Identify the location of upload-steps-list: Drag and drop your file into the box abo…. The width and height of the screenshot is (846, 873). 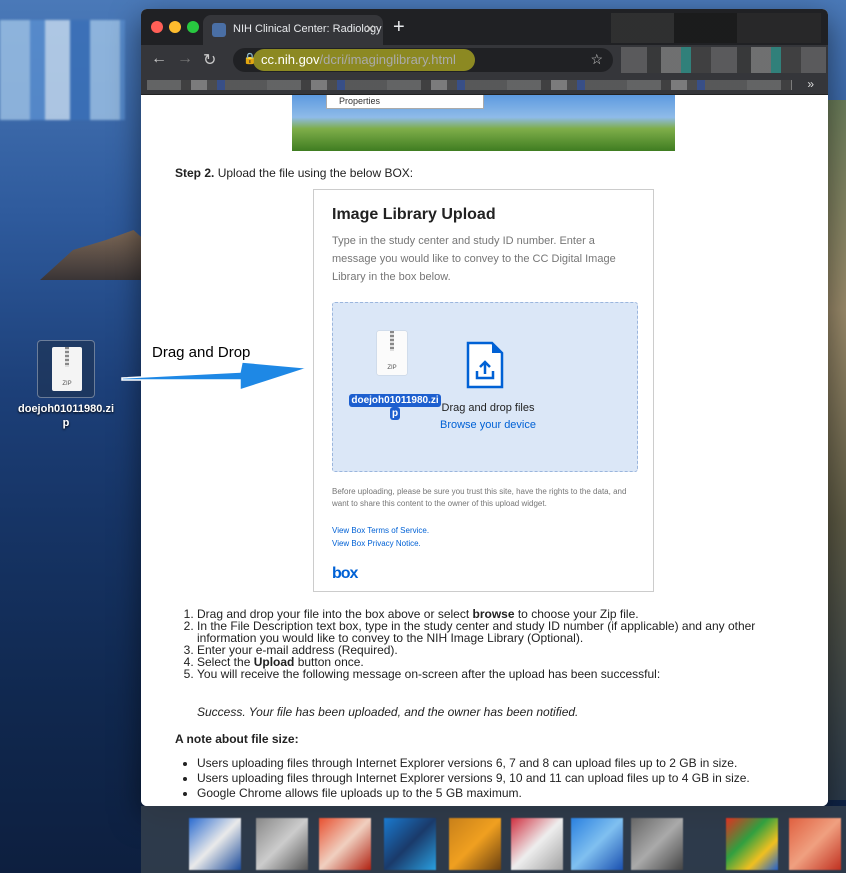
(497, 644).